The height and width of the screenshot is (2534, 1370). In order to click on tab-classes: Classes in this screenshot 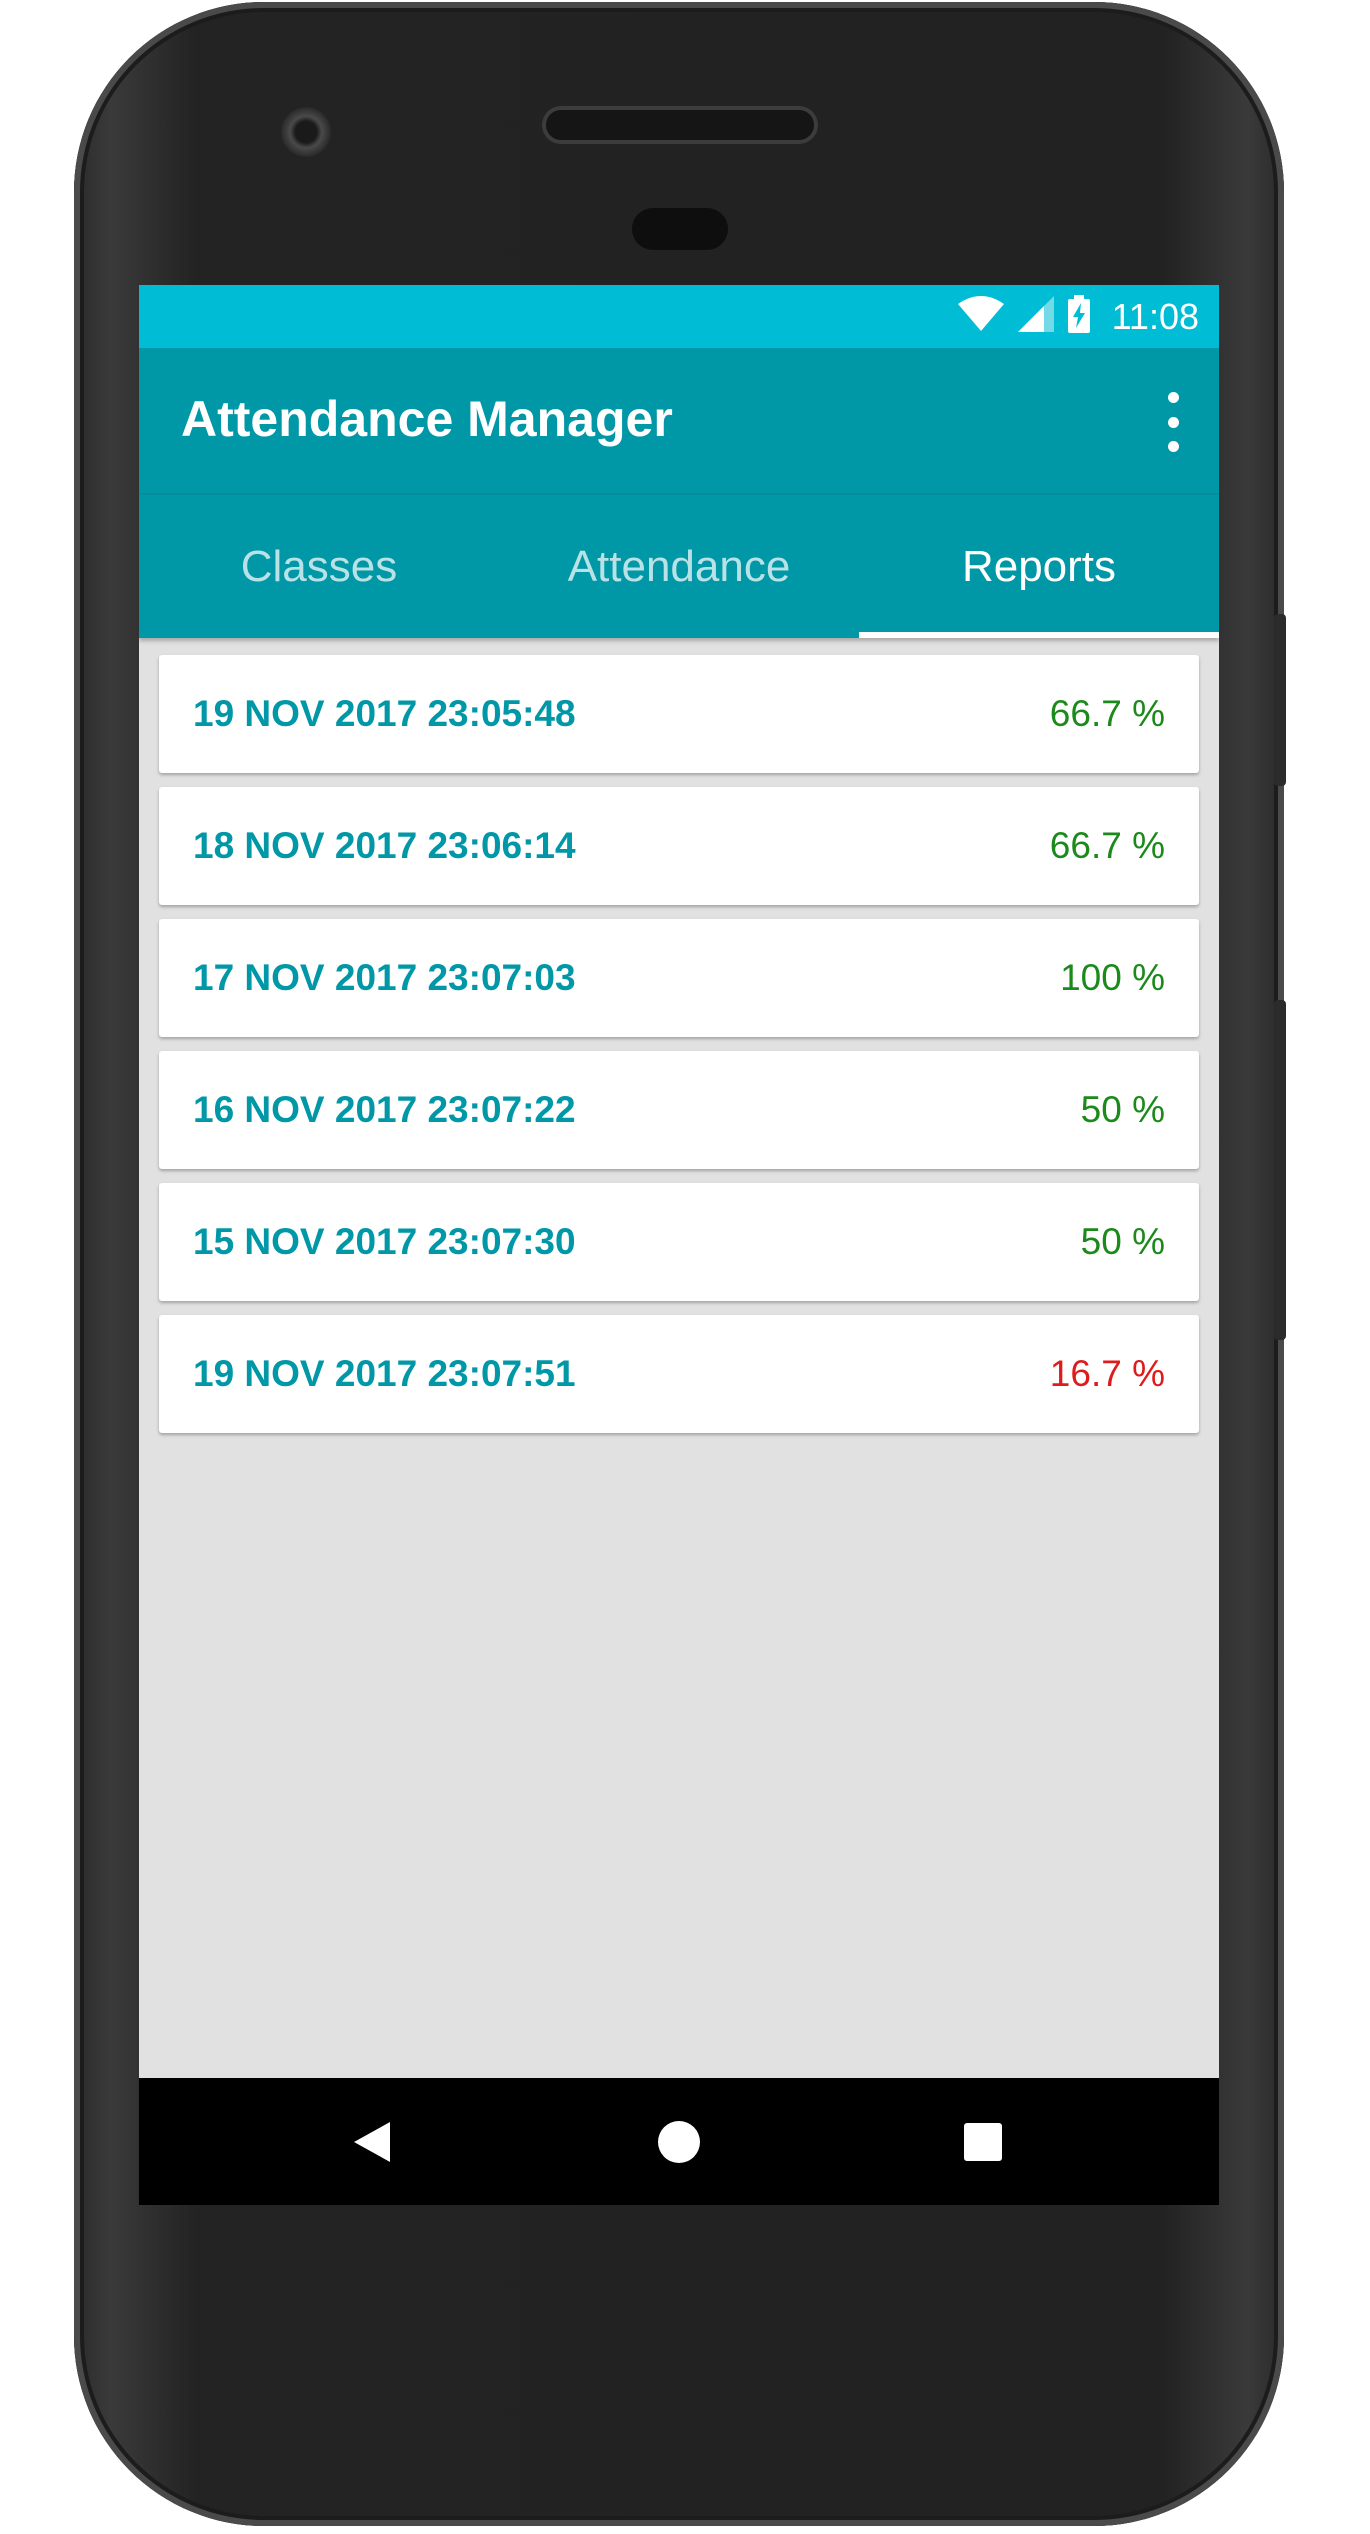, I will do `click(319, 566)`.